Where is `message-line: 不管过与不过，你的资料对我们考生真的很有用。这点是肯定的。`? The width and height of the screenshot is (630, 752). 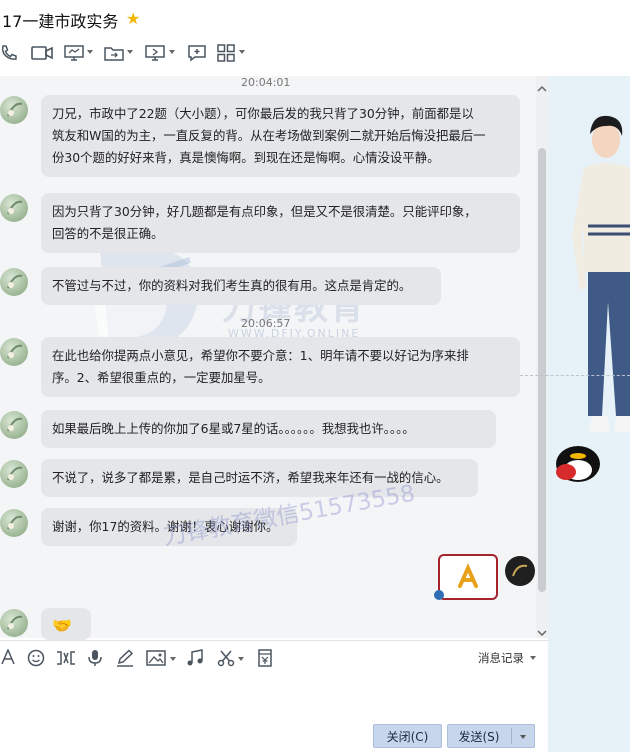 message-line: 不管过与不过，你的资料对我们考生真的很有用。这点是肯定的。 is located at coordinates (232, 285).